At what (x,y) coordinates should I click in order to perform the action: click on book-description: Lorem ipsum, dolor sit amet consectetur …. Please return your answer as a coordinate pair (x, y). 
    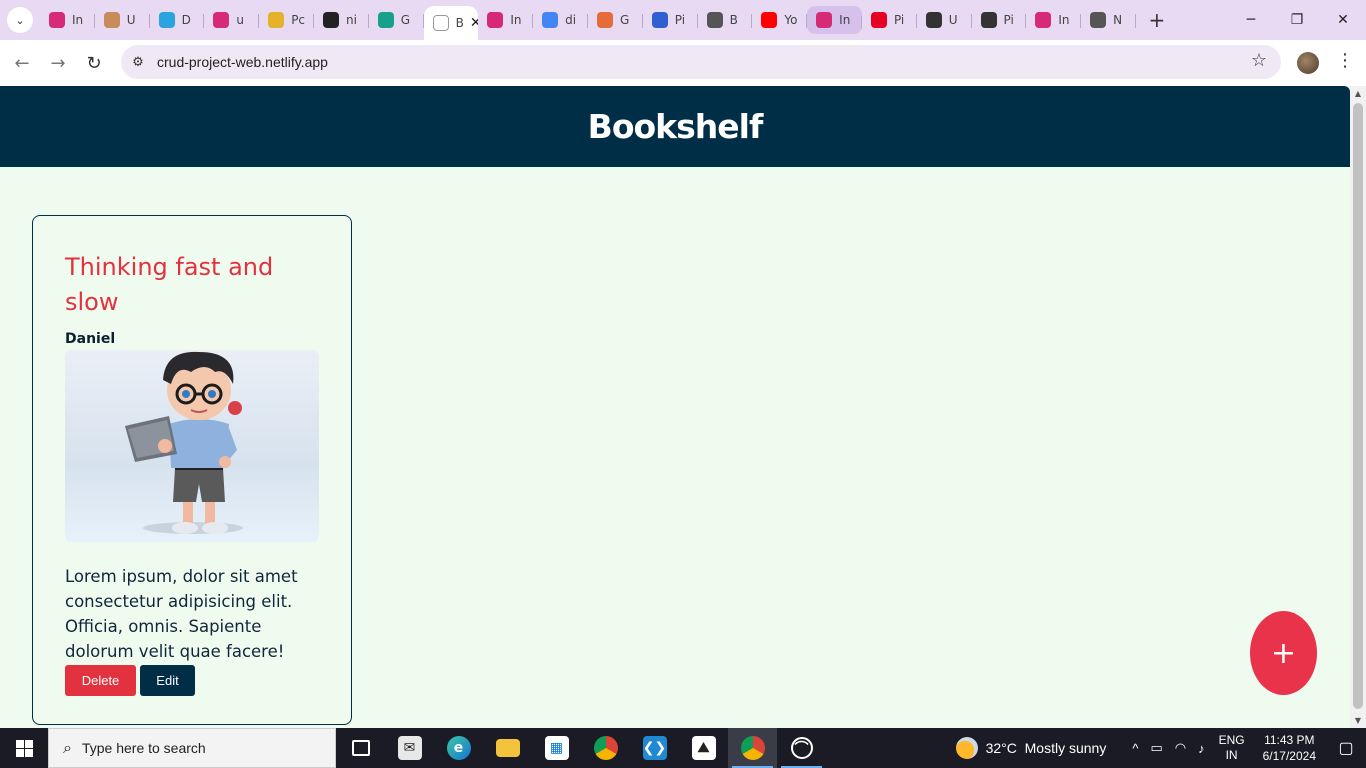
    Looking at the image, I should click on (181, 614).